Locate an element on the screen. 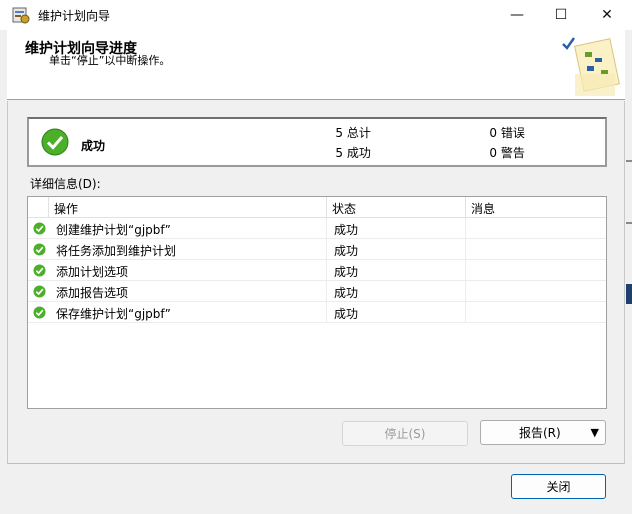 Image resolution: width=632 pixels, height=514 pixels. error-label: 错误 is located at coordinates (512, 133).